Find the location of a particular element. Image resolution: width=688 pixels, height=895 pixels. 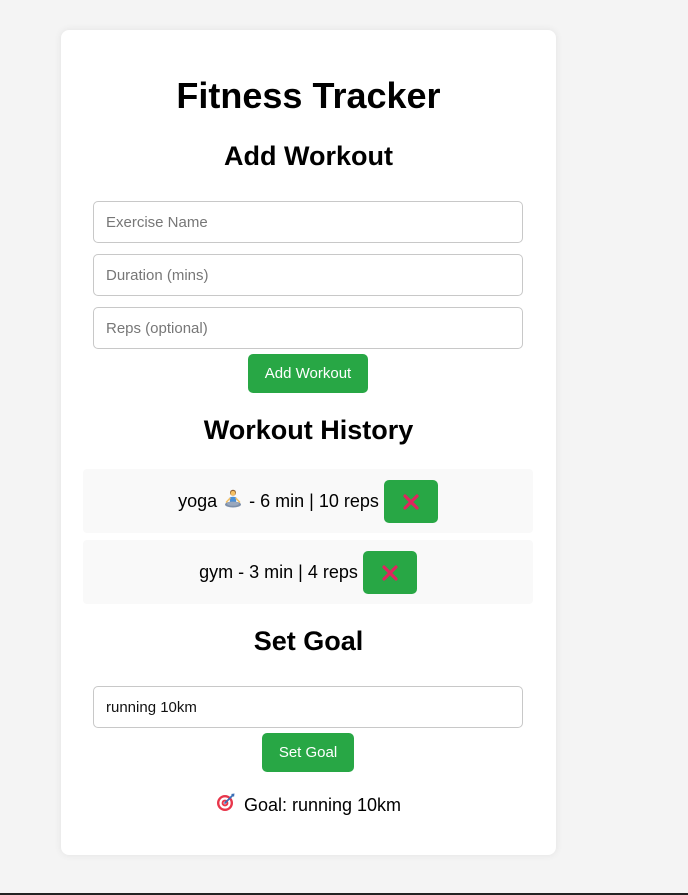

set-goal-button: Set Goal is located at coordinates (308, 752).